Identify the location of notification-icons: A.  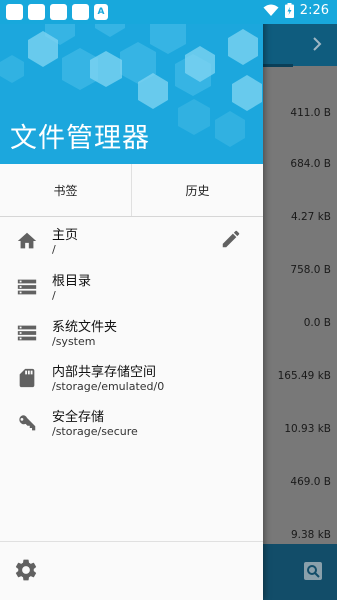
(57, 12).